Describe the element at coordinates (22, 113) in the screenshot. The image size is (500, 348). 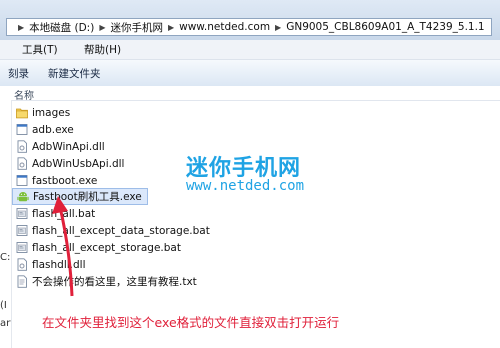
I see `folder-icon` at that location.